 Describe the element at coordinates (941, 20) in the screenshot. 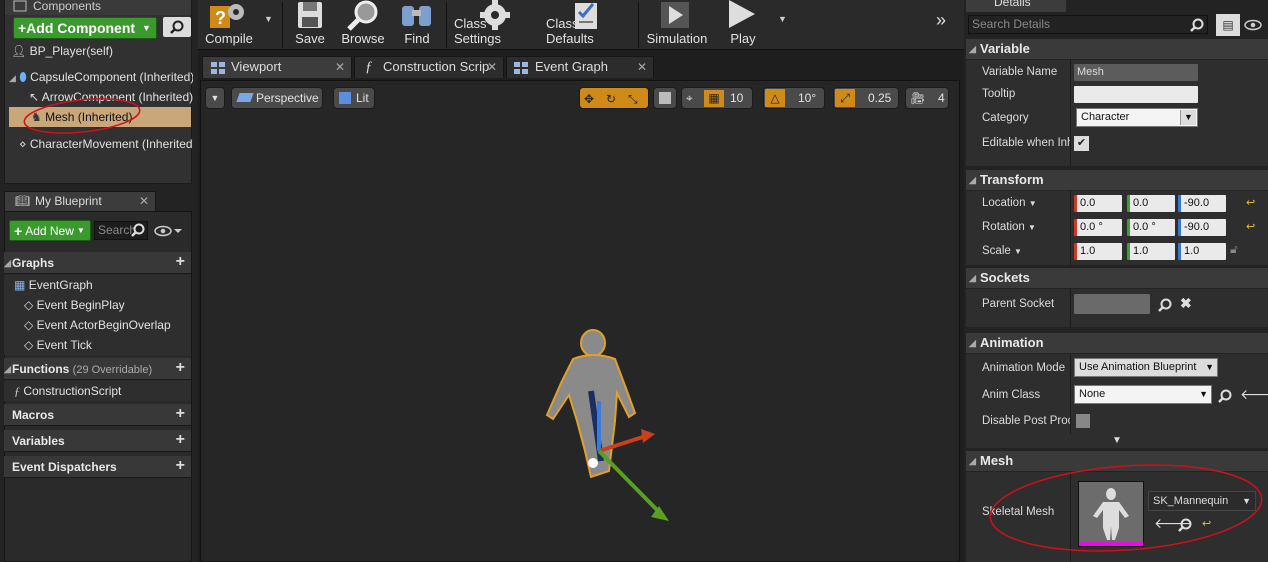

I see `expand-toolbar-icon: »` at that location.